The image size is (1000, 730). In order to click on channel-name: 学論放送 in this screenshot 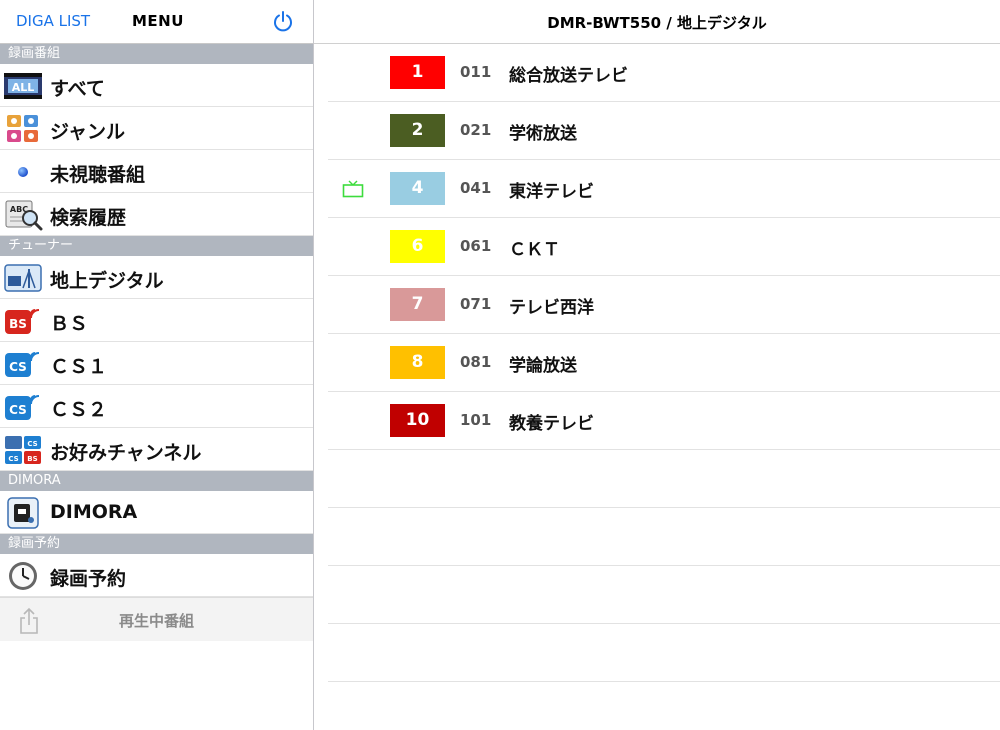, I will do `click(543, 366)`.